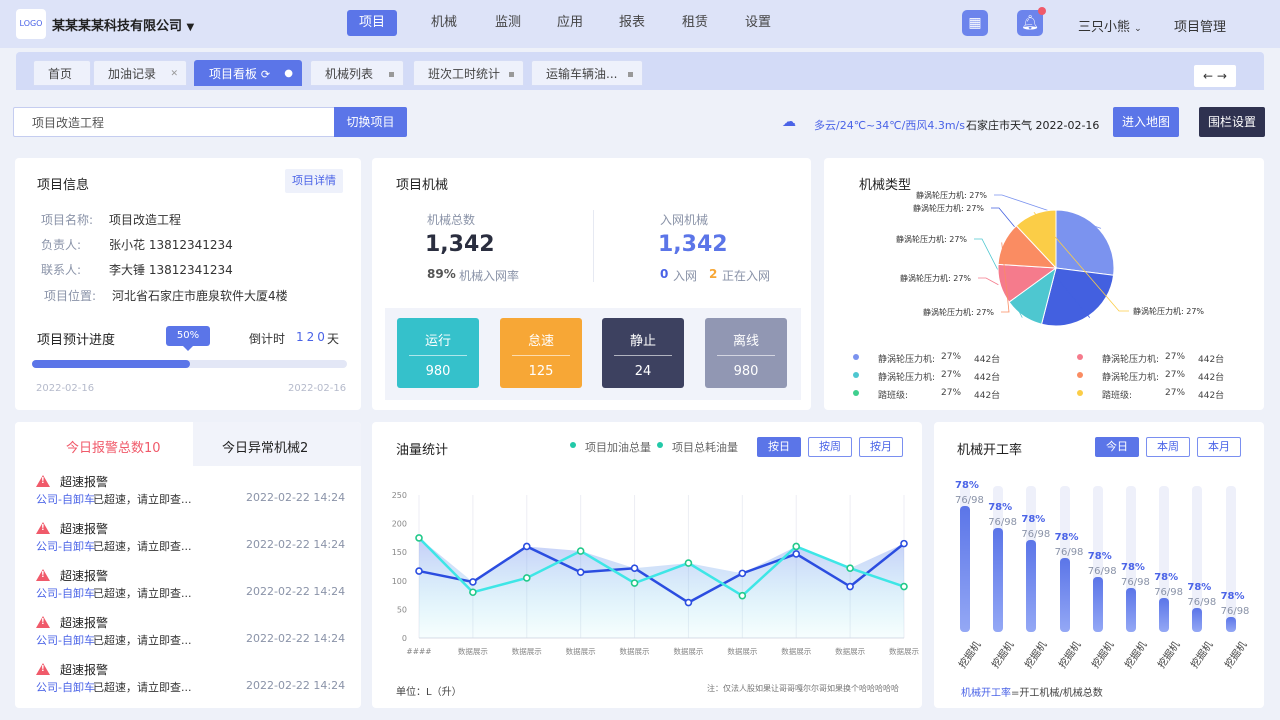 This screenshot has width=1280, height=720. I want to click on project-input, so click(174, 122).